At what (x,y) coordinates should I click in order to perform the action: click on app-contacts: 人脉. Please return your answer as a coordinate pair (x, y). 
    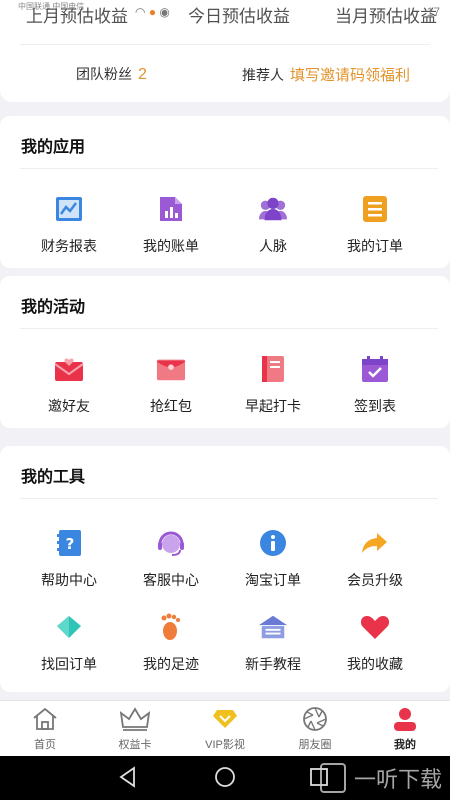
    Looking at the image, I should click on (273, 225).